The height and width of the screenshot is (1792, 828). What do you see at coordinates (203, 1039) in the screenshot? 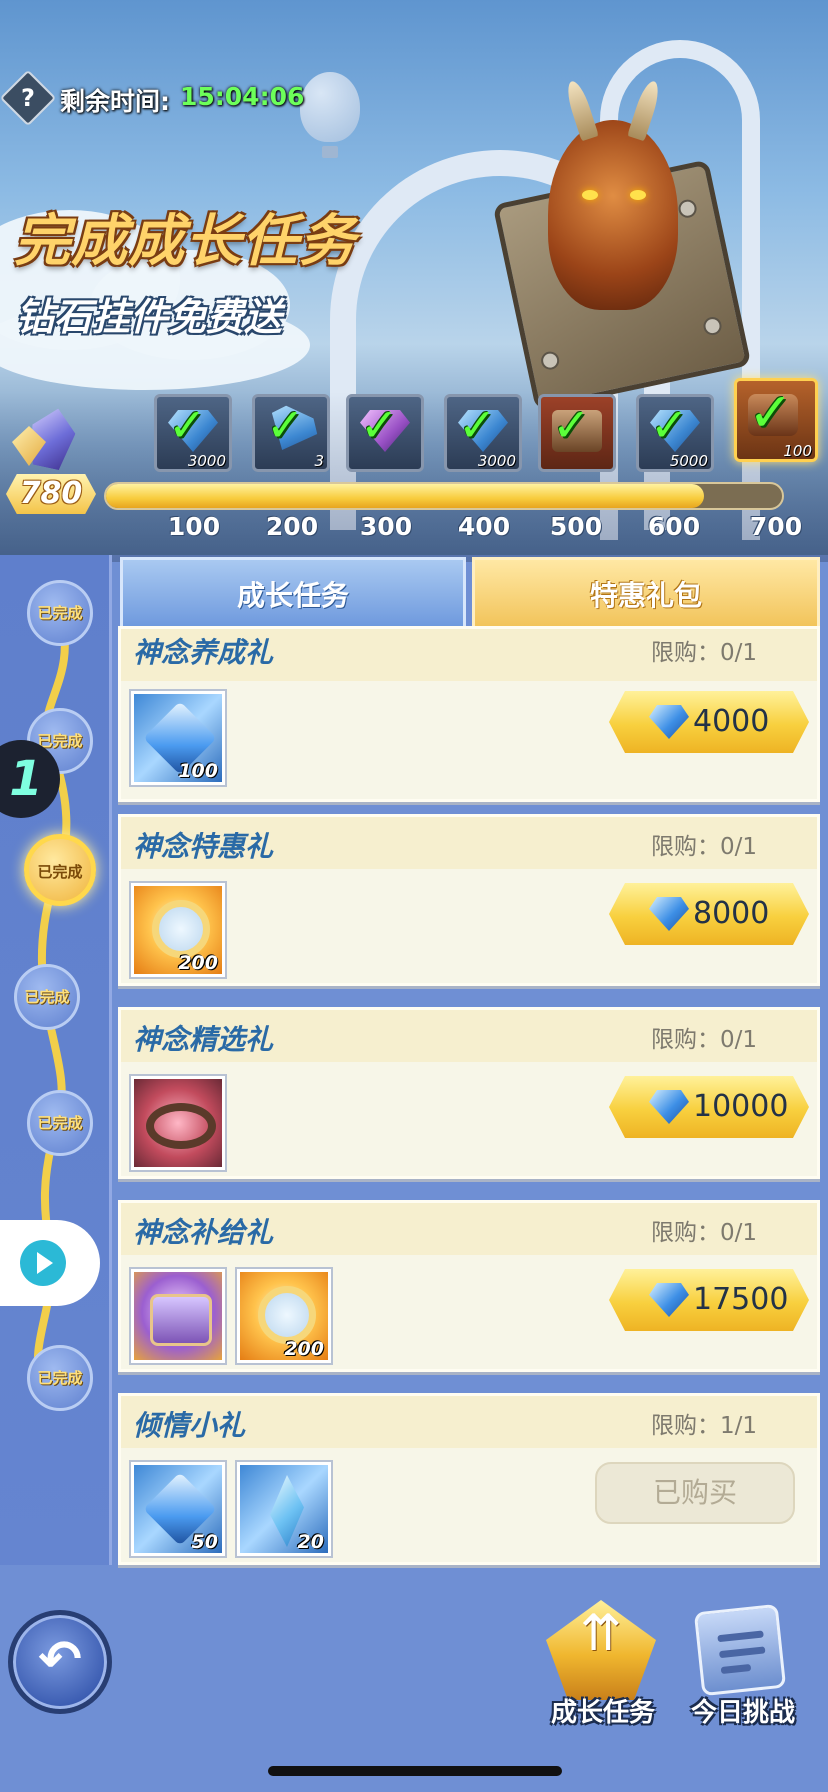
I see `pack-title: 神念精选礼` at bounding box center [203, 1039].